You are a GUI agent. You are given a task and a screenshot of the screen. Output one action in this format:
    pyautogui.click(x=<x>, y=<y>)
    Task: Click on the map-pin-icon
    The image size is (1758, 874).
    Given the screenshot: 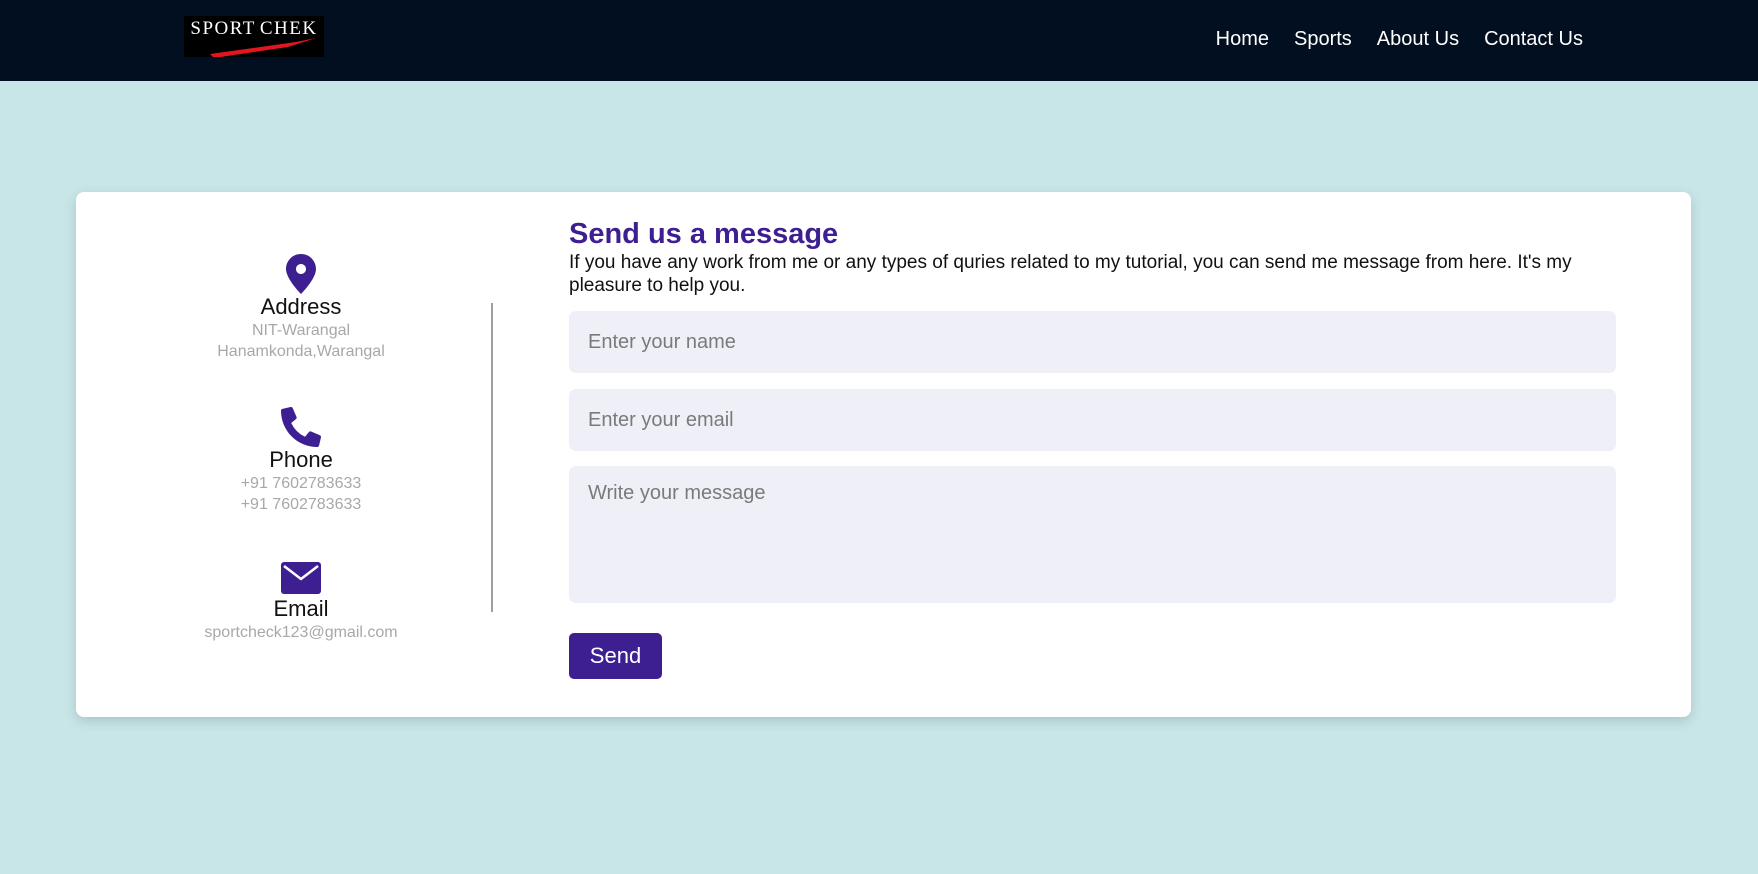 What is the action you would take?
    pyautogui.click(x=301, y=274)
    